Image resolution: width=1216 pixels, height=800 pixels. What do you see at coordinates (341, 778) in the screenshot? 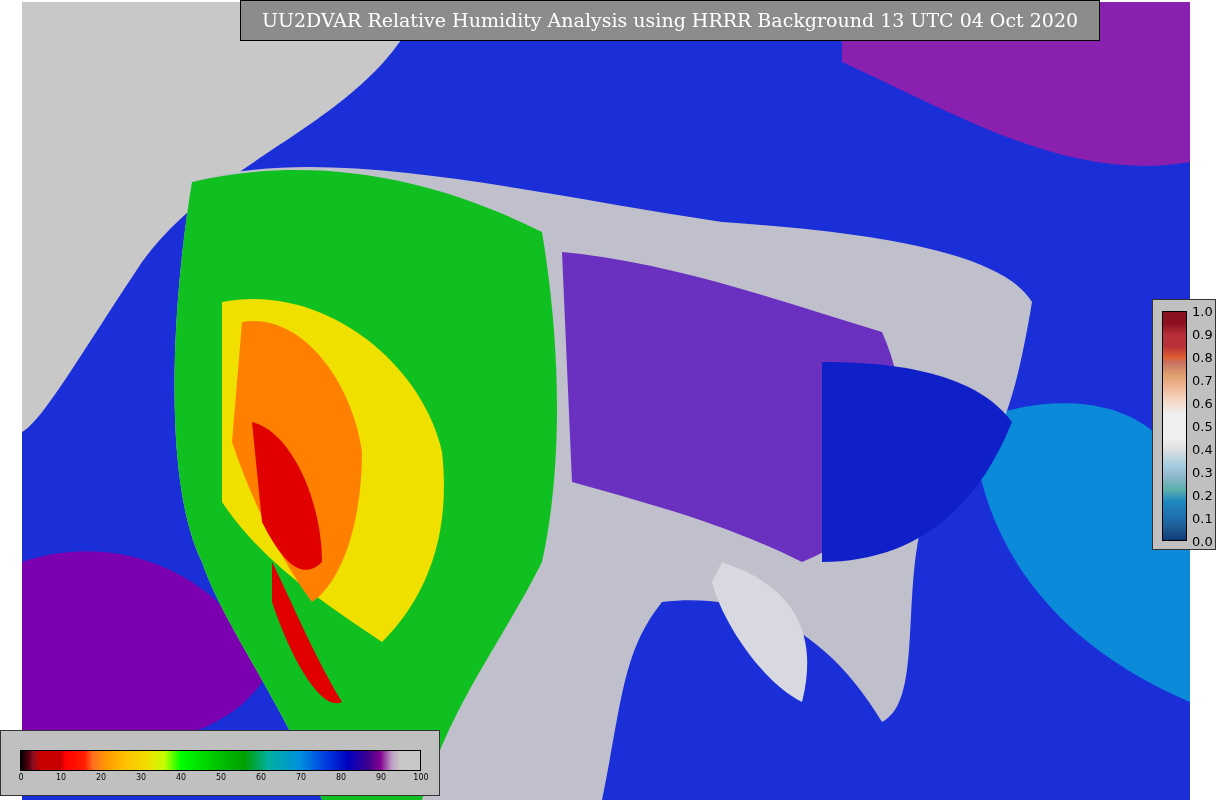
I see `tick-label: 80` at bounding box center [341, 778].